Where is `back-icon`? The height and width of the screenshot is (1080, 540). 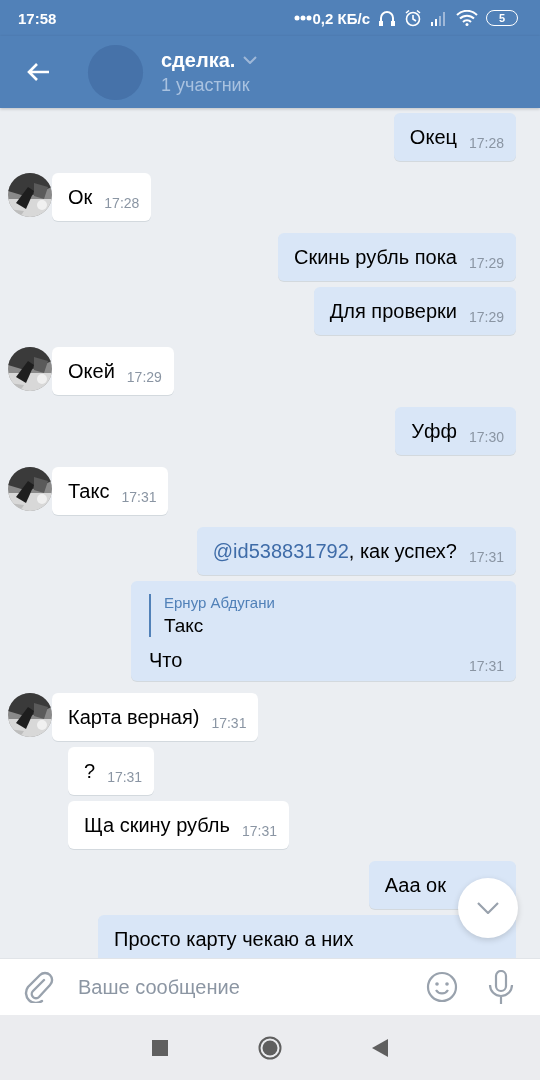 back-icon is located at coordinates (380, 1047).